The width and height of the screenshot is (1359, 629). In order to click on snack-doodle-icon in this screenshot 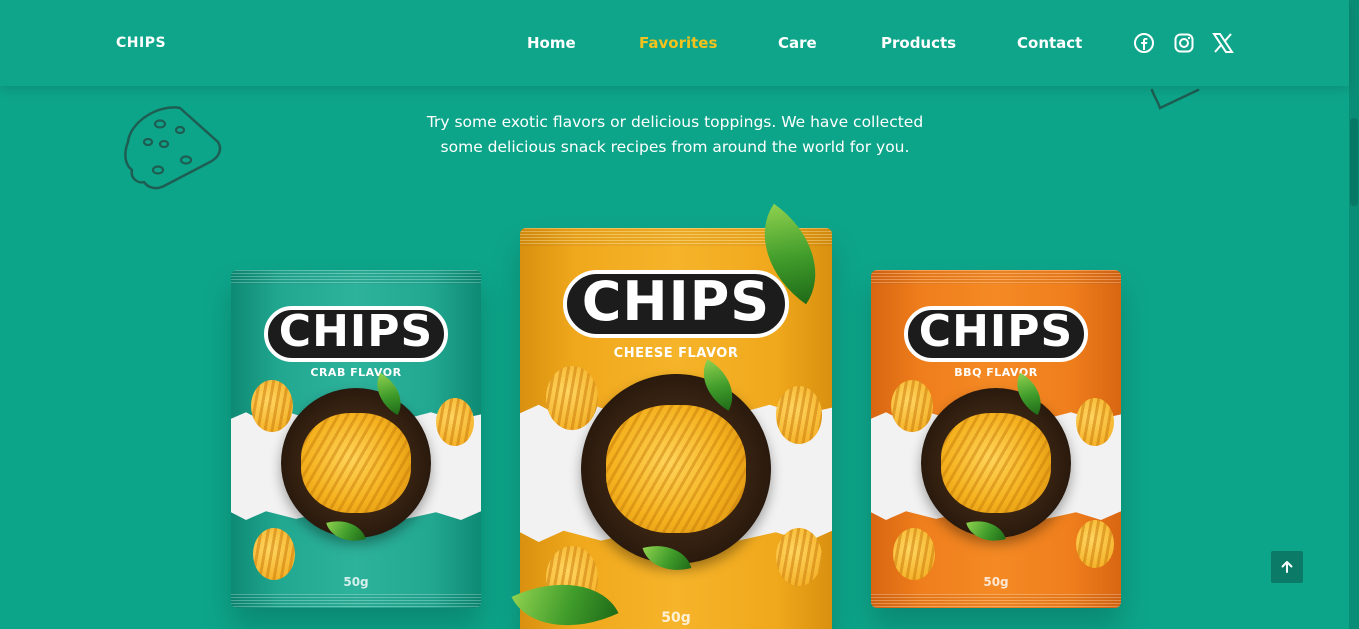, I will do `click(1175, 99)`.